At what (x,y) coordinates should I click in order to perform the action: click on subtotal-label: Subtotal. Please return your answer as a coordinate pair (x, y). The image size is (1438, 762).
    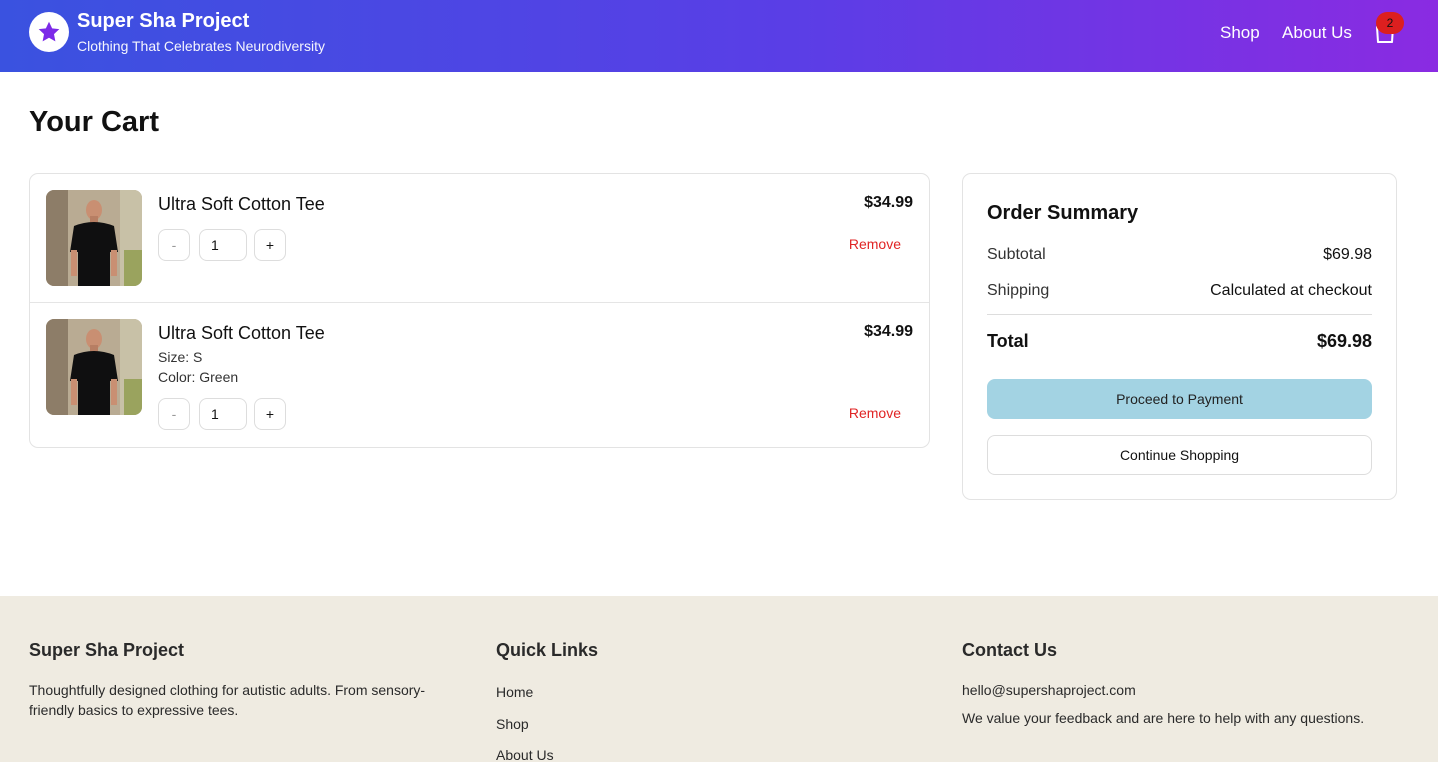
    Looking at the image, I should click on (1016, 254).